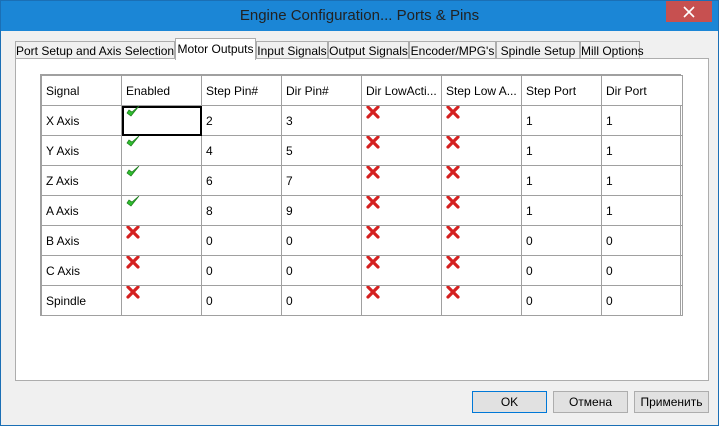 This screenshot has height=426, width=719. Describe the element at coordinates (81, 300) in the screenshot. I see `row-header: Spindle` at that location.